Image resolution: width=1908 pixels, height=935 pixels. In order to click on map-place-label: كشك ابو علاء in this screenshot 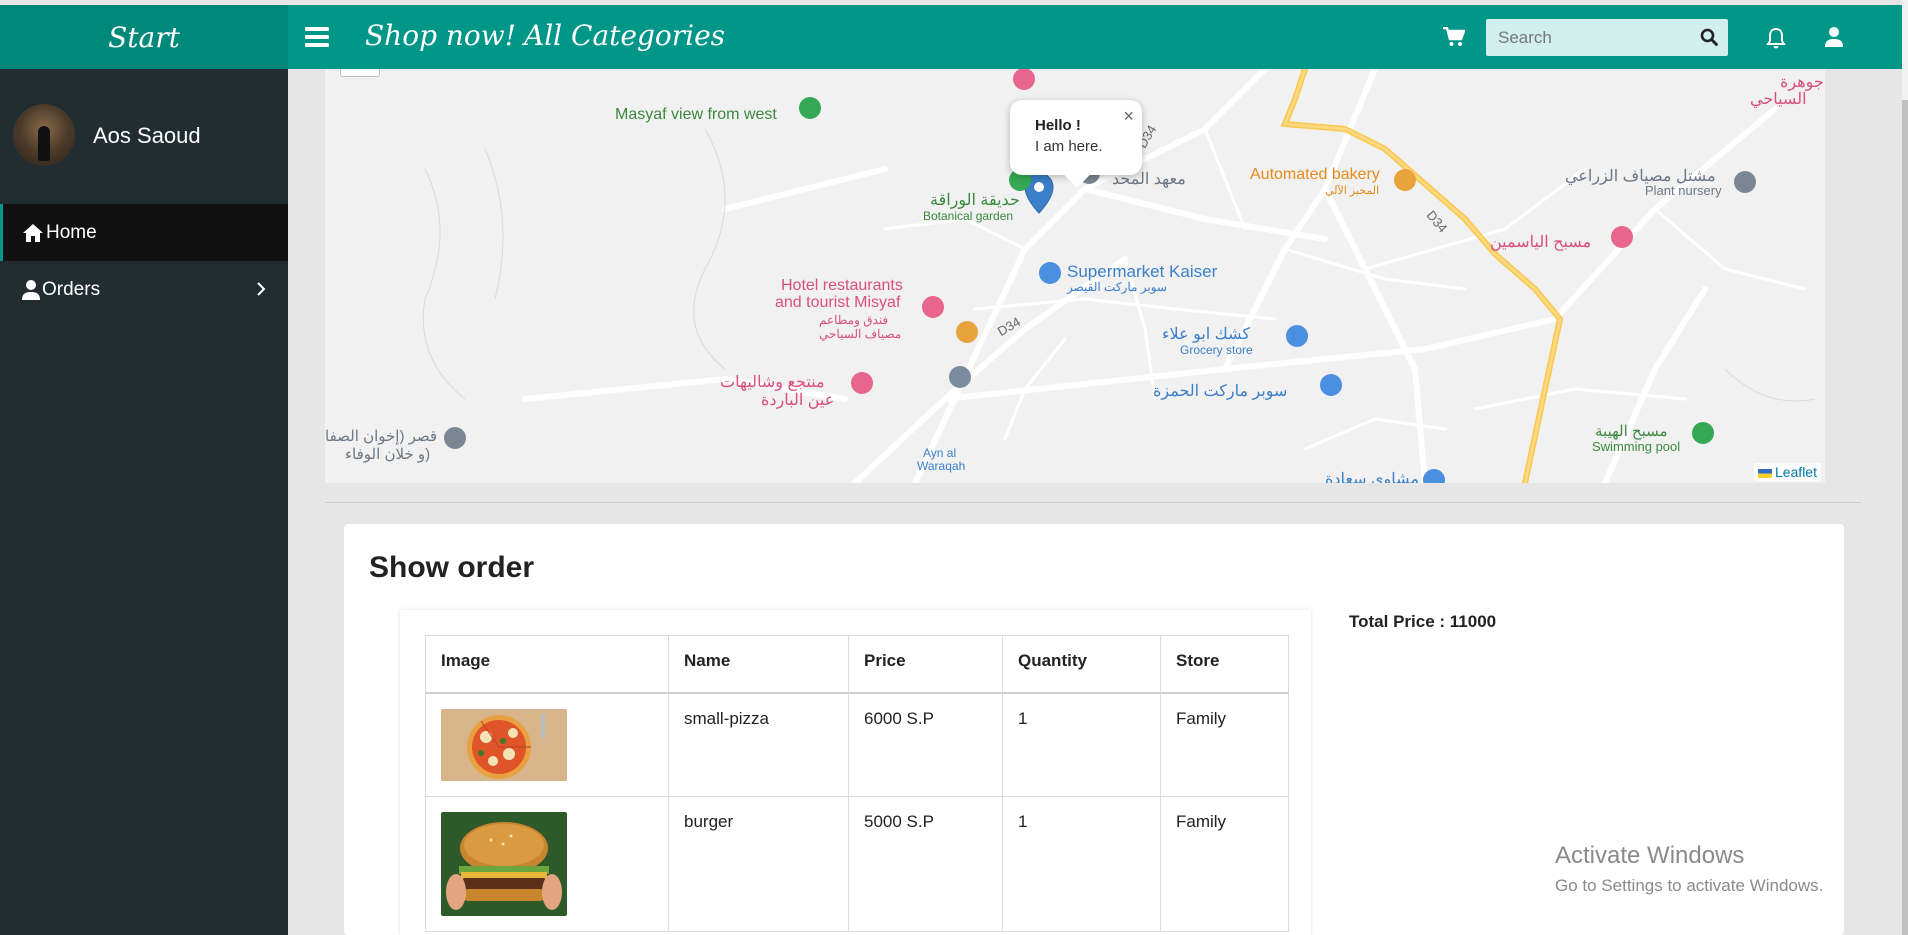, I will do `click(1206, 334)`.